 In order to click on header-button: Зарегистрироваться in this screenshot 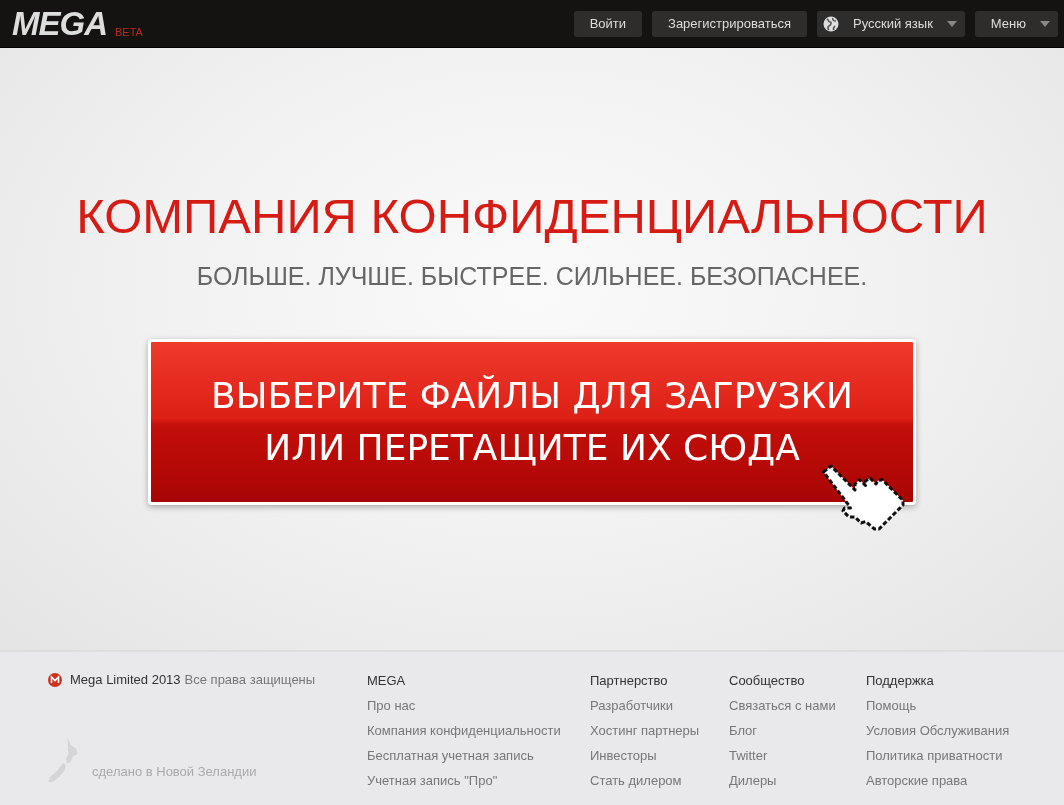, I will do `click(729, 23)`.